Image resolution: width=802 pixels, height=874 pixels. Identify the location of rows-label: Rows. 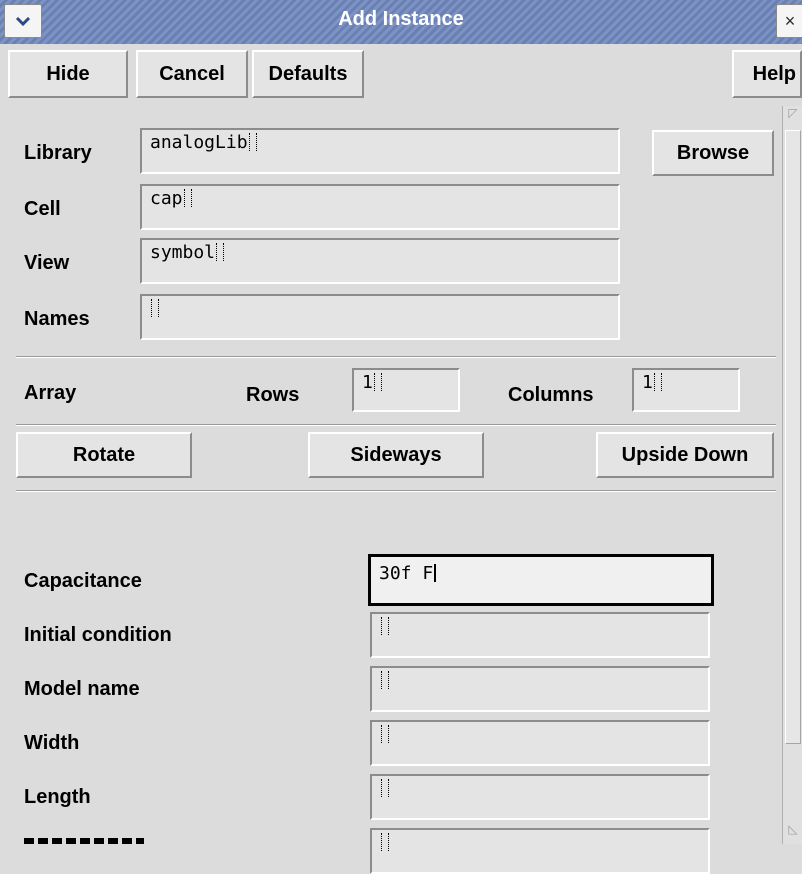
(273, 395).